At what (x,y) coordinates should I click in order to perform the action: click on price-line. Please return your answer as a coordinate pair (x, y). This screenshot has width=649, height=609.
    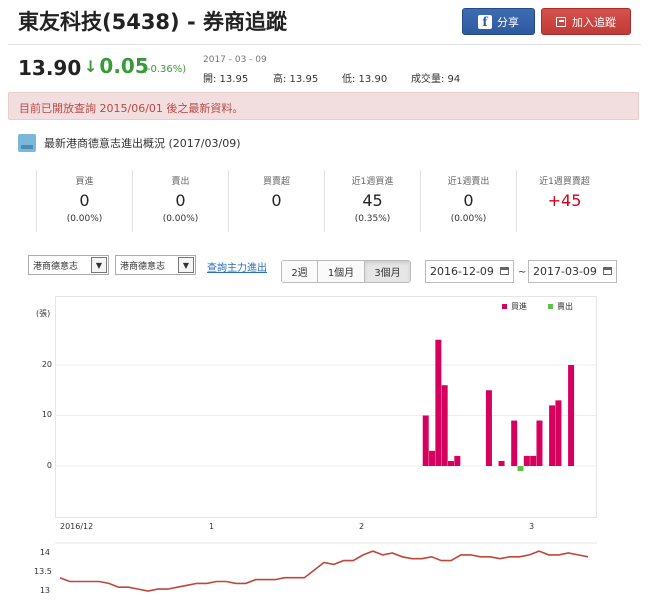
    Looking at the image, I should click on (324, 571).